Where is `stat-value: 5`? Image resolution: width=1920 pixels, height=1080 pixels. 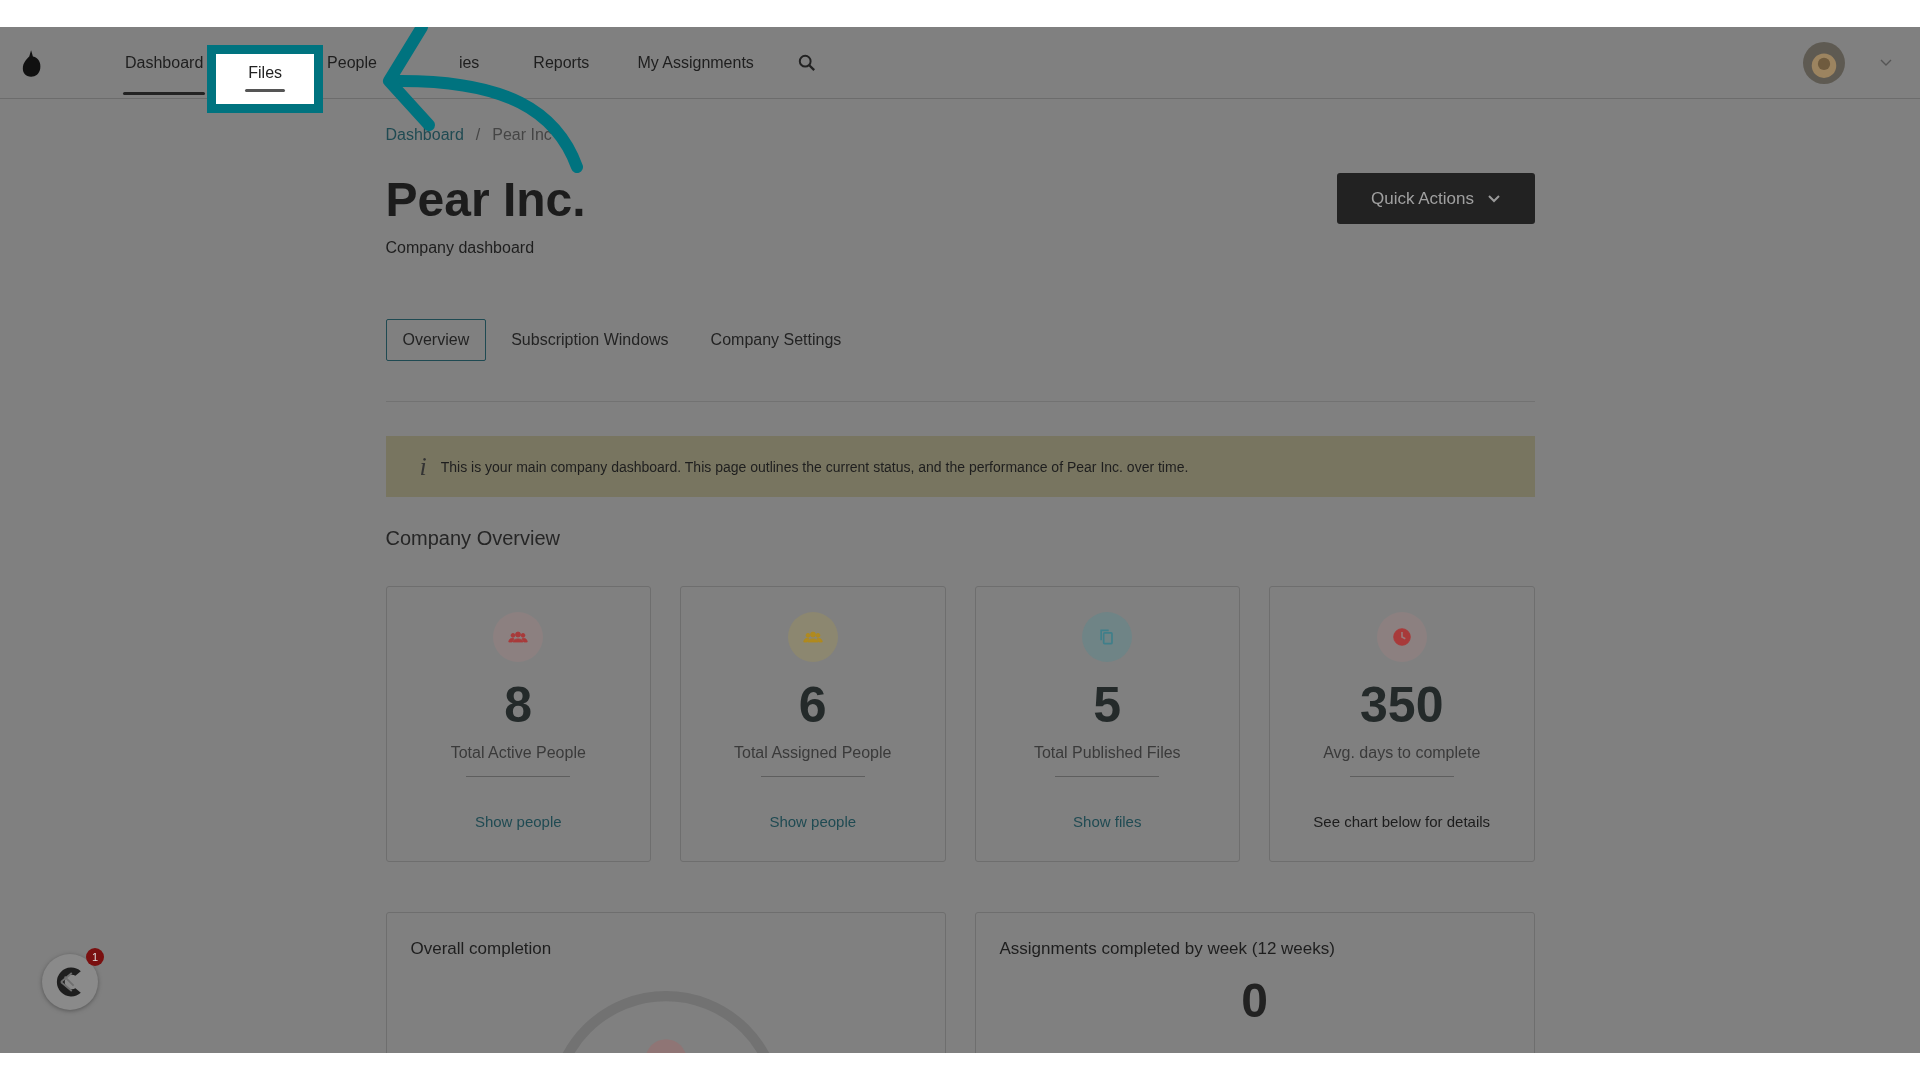
stat-value: 5 is located at coordinates (1107, 705).